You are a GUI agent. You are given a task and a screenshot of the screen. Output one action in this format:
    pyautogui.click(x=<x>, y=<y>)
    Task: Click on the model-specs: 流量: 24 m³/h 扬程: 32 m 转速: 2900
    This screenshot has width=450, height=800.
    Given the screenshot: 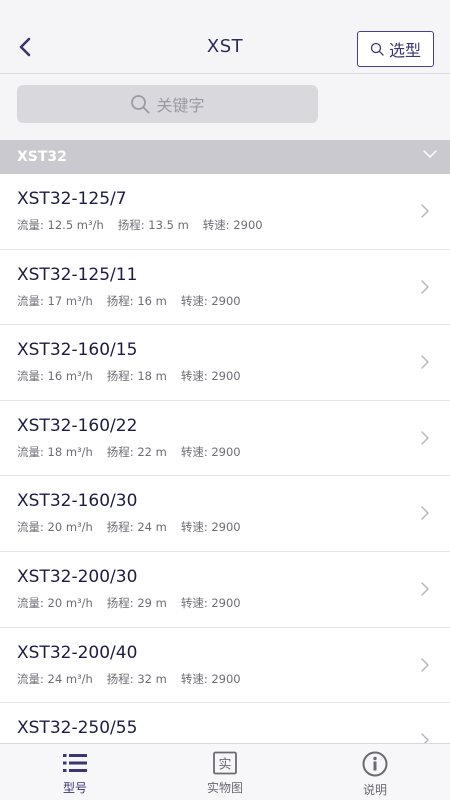 What is the action you would take?
    pyautogui.click(x=136, y=679)
    